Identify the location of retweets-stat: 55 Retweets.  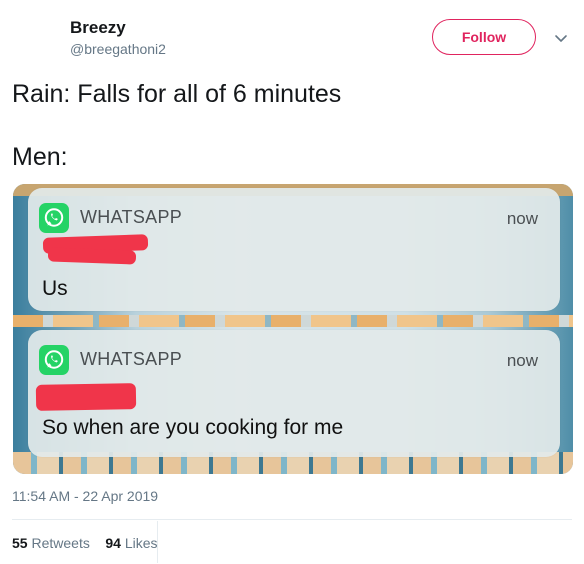
(53, 543).